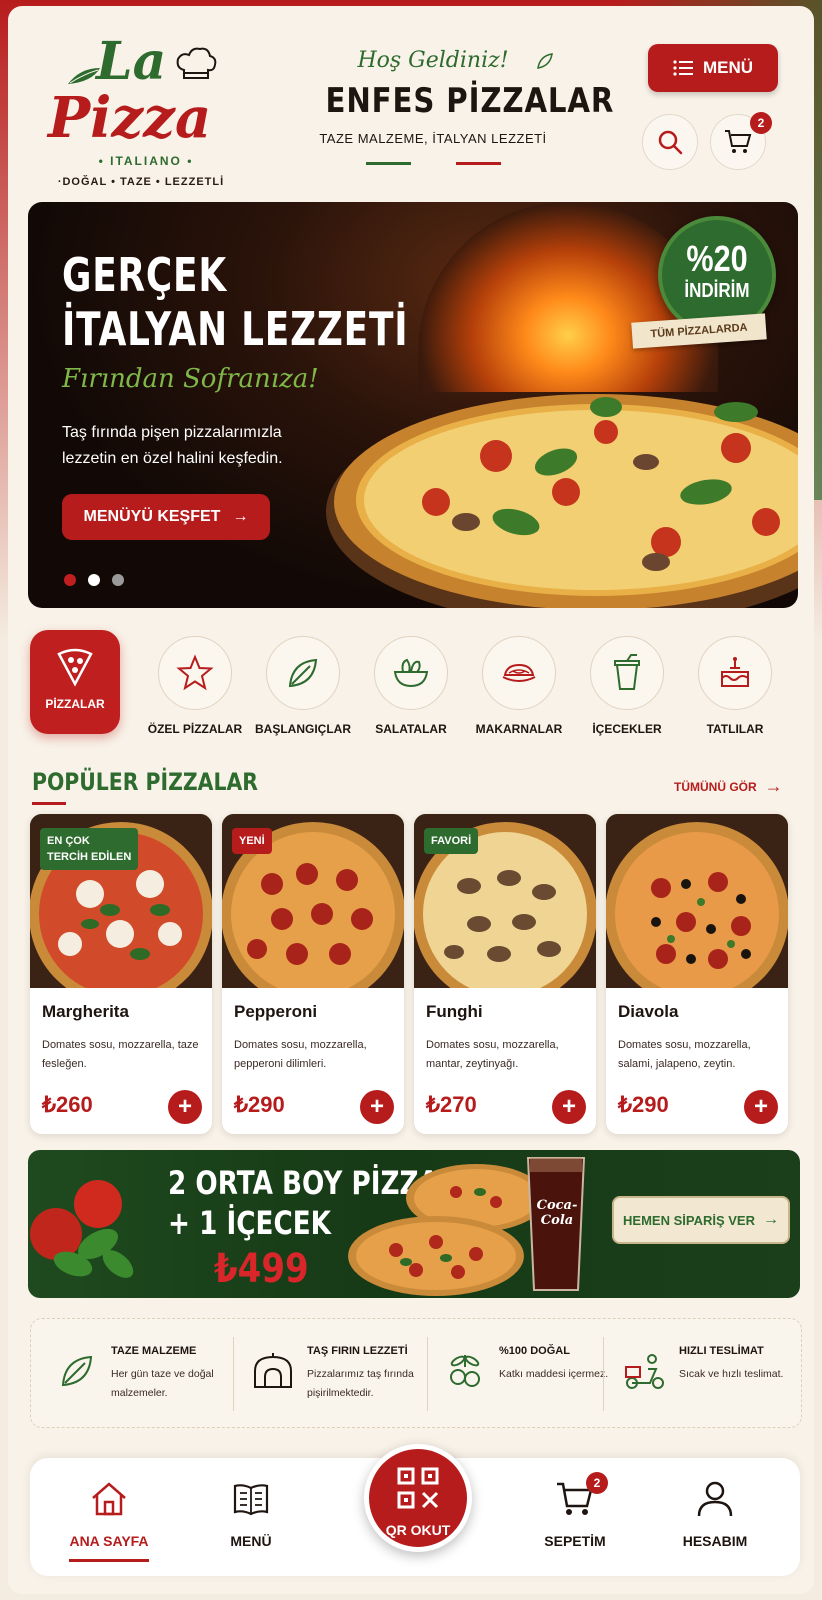 Image resolution: width=822 pixels, height=1600 pixels. What do you see at coordinates (627, 683) in the screenshot?
I see `category-icecekler: İÇECEKLER` at bounding box center [627, 683].